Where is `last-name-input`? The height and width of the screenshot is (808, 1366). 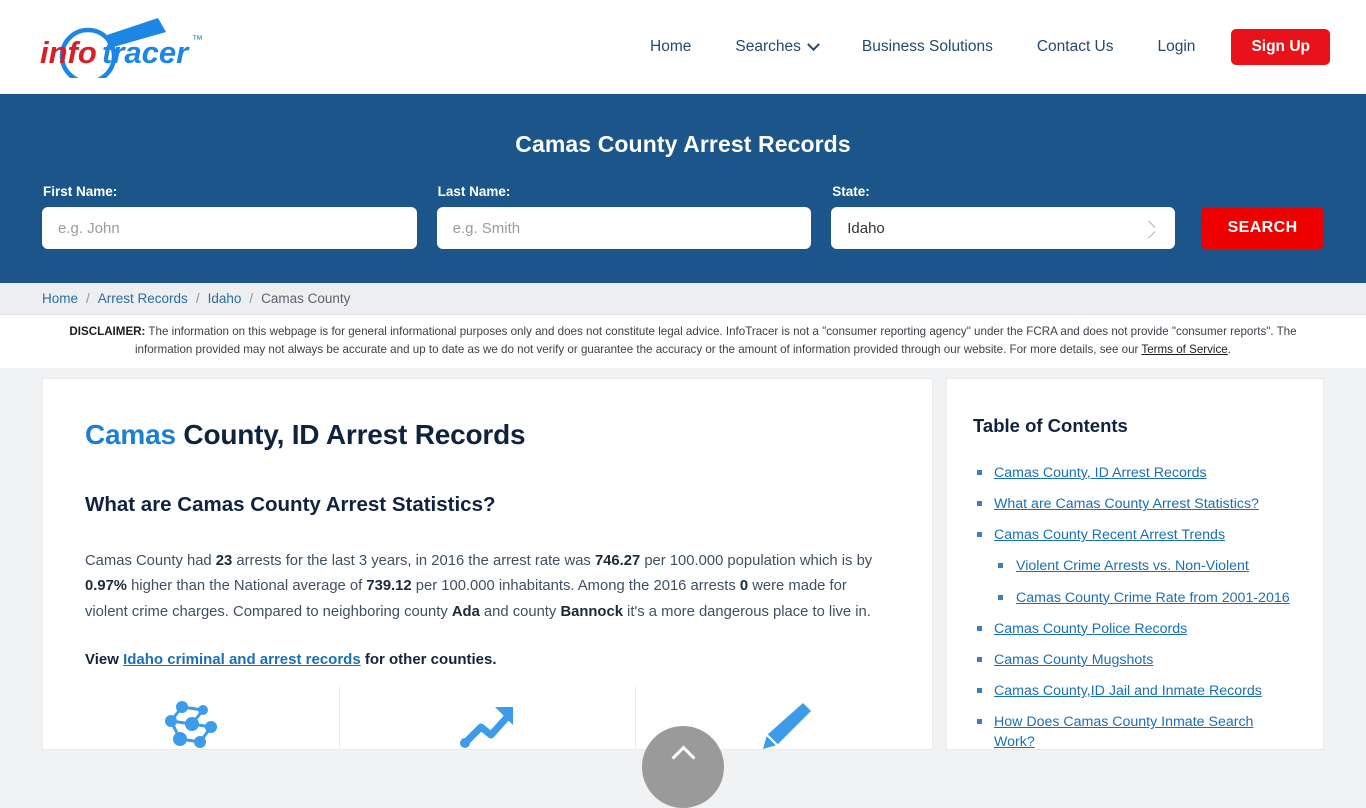
last-name-input is located at coordinates (624, 228).